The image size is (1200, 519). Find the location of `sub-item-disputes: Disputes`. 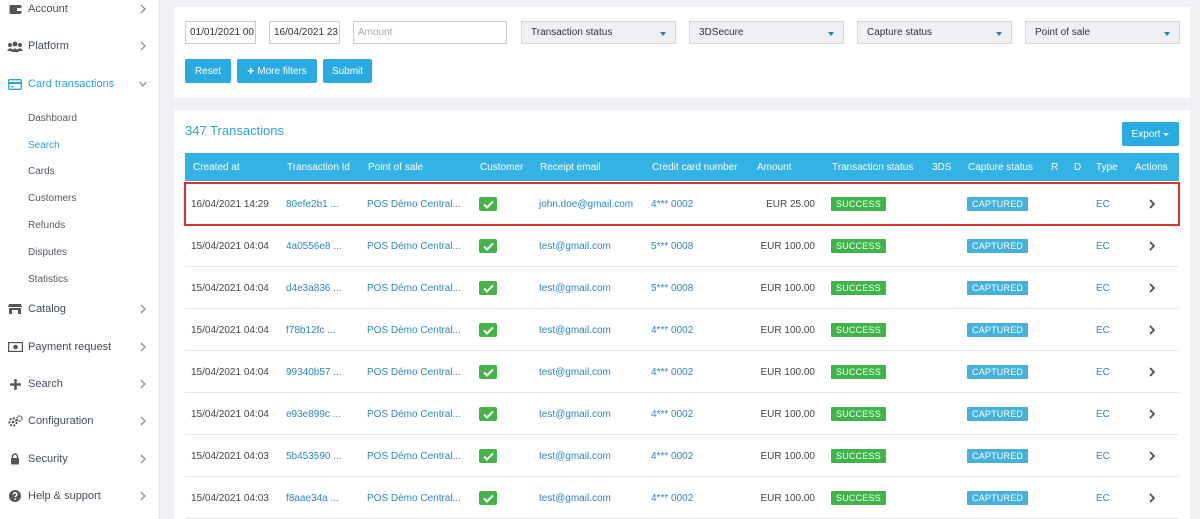

sub-item-disputes: Disputes is located at coordinates (47, 252).